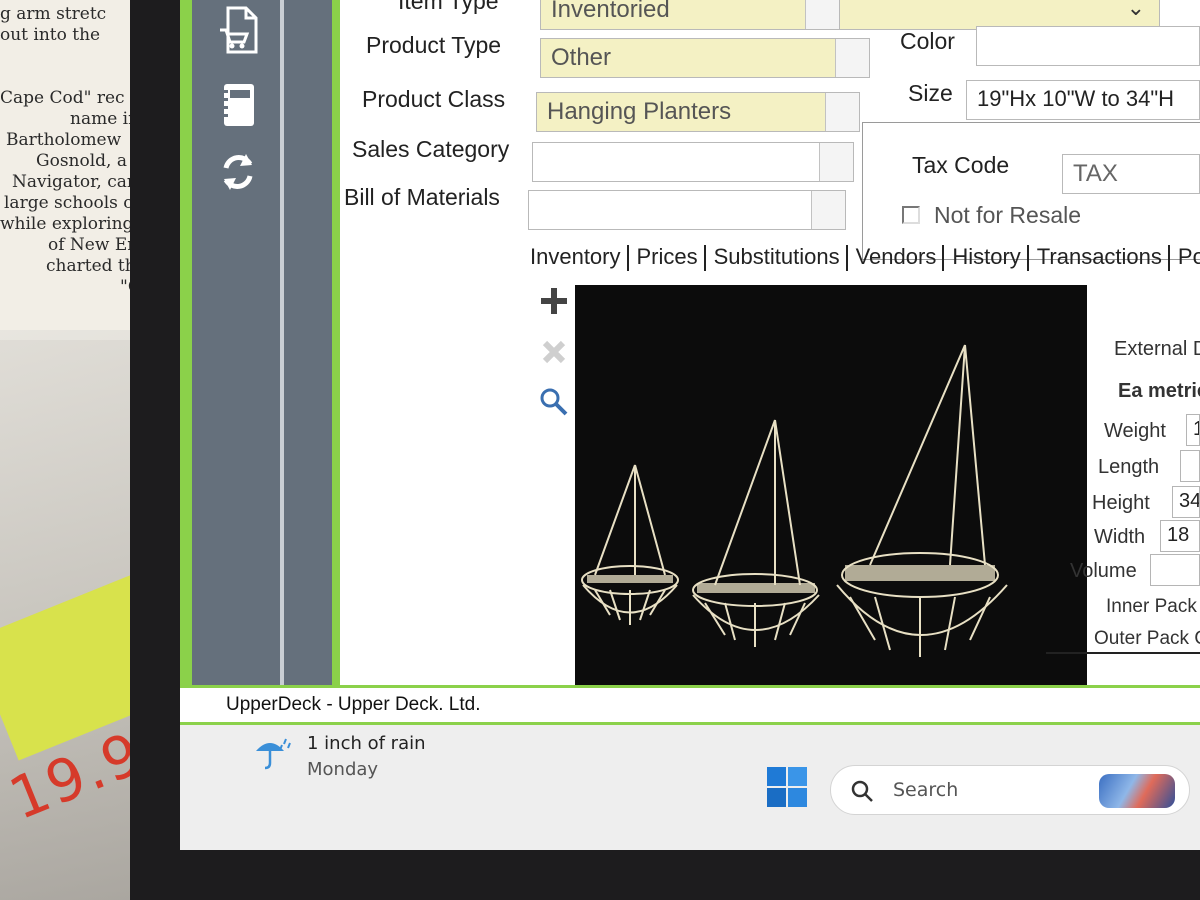  Describe the element at coordinates (1153, 606) in the screenshot. I see `inner-pack-qty-label: Inner Pack Qty` at that location.